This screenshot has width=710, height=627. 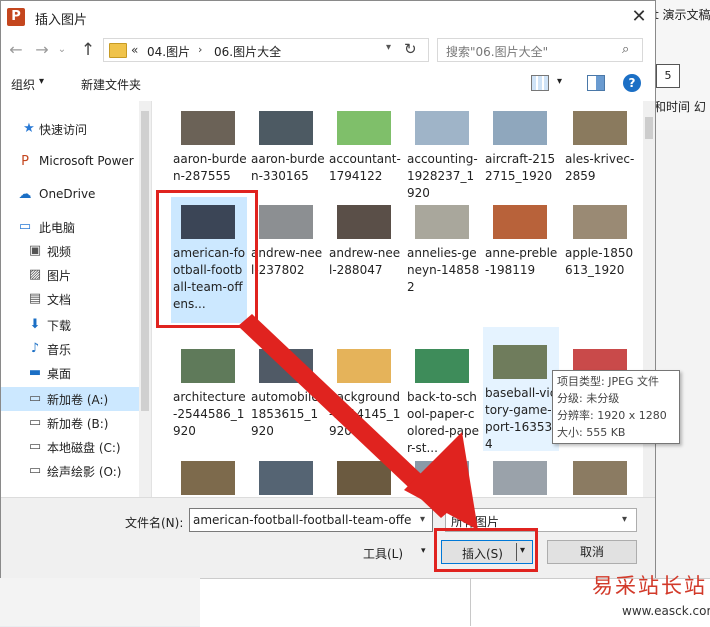 I want to click on new-folder-button: 新建文件夹, so click(x=111, y=84).